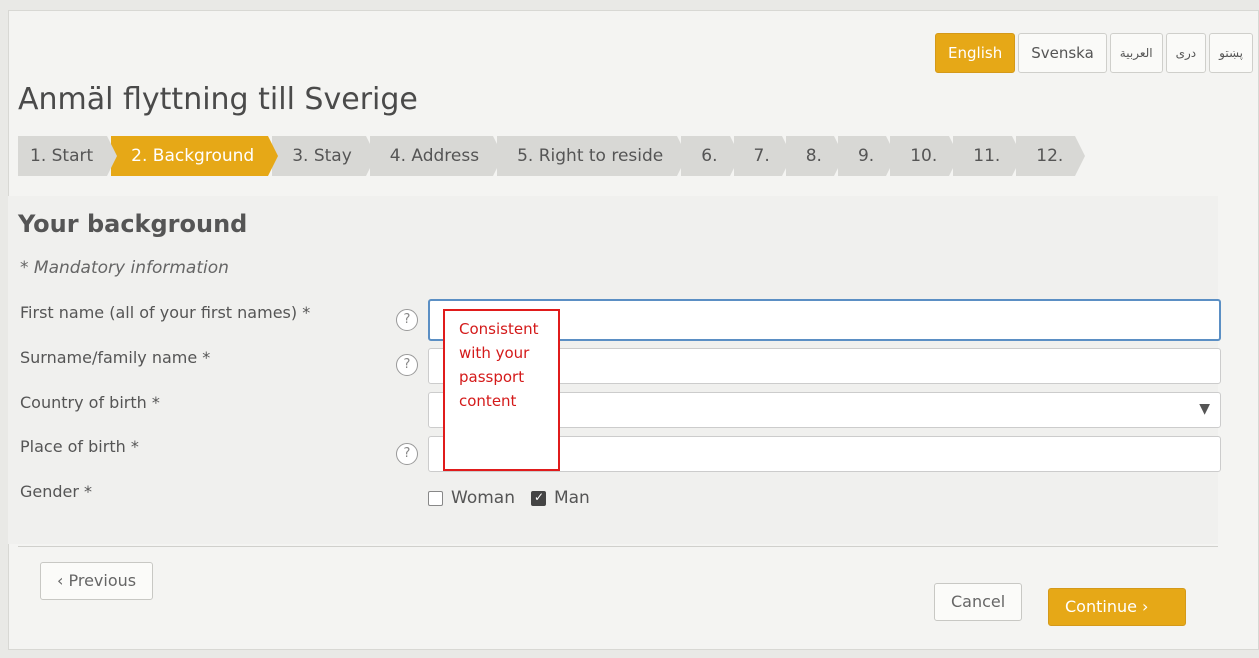  I want to click on step-start: 1. Start, so click(68, 156).